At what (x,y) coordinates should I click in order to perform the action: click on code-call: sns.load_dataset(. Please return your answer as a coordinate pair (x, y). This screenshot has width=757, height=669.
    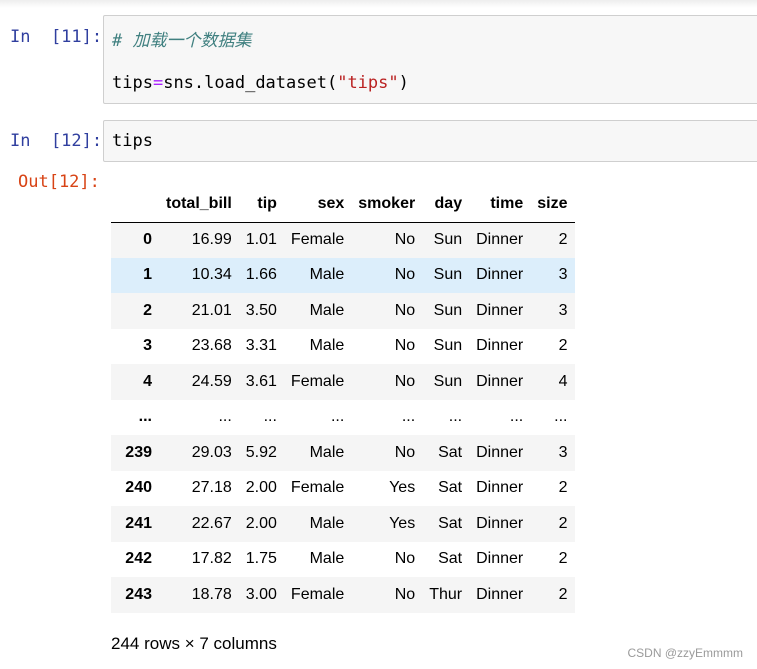
    Looking at the image, I should click on (250, 83).